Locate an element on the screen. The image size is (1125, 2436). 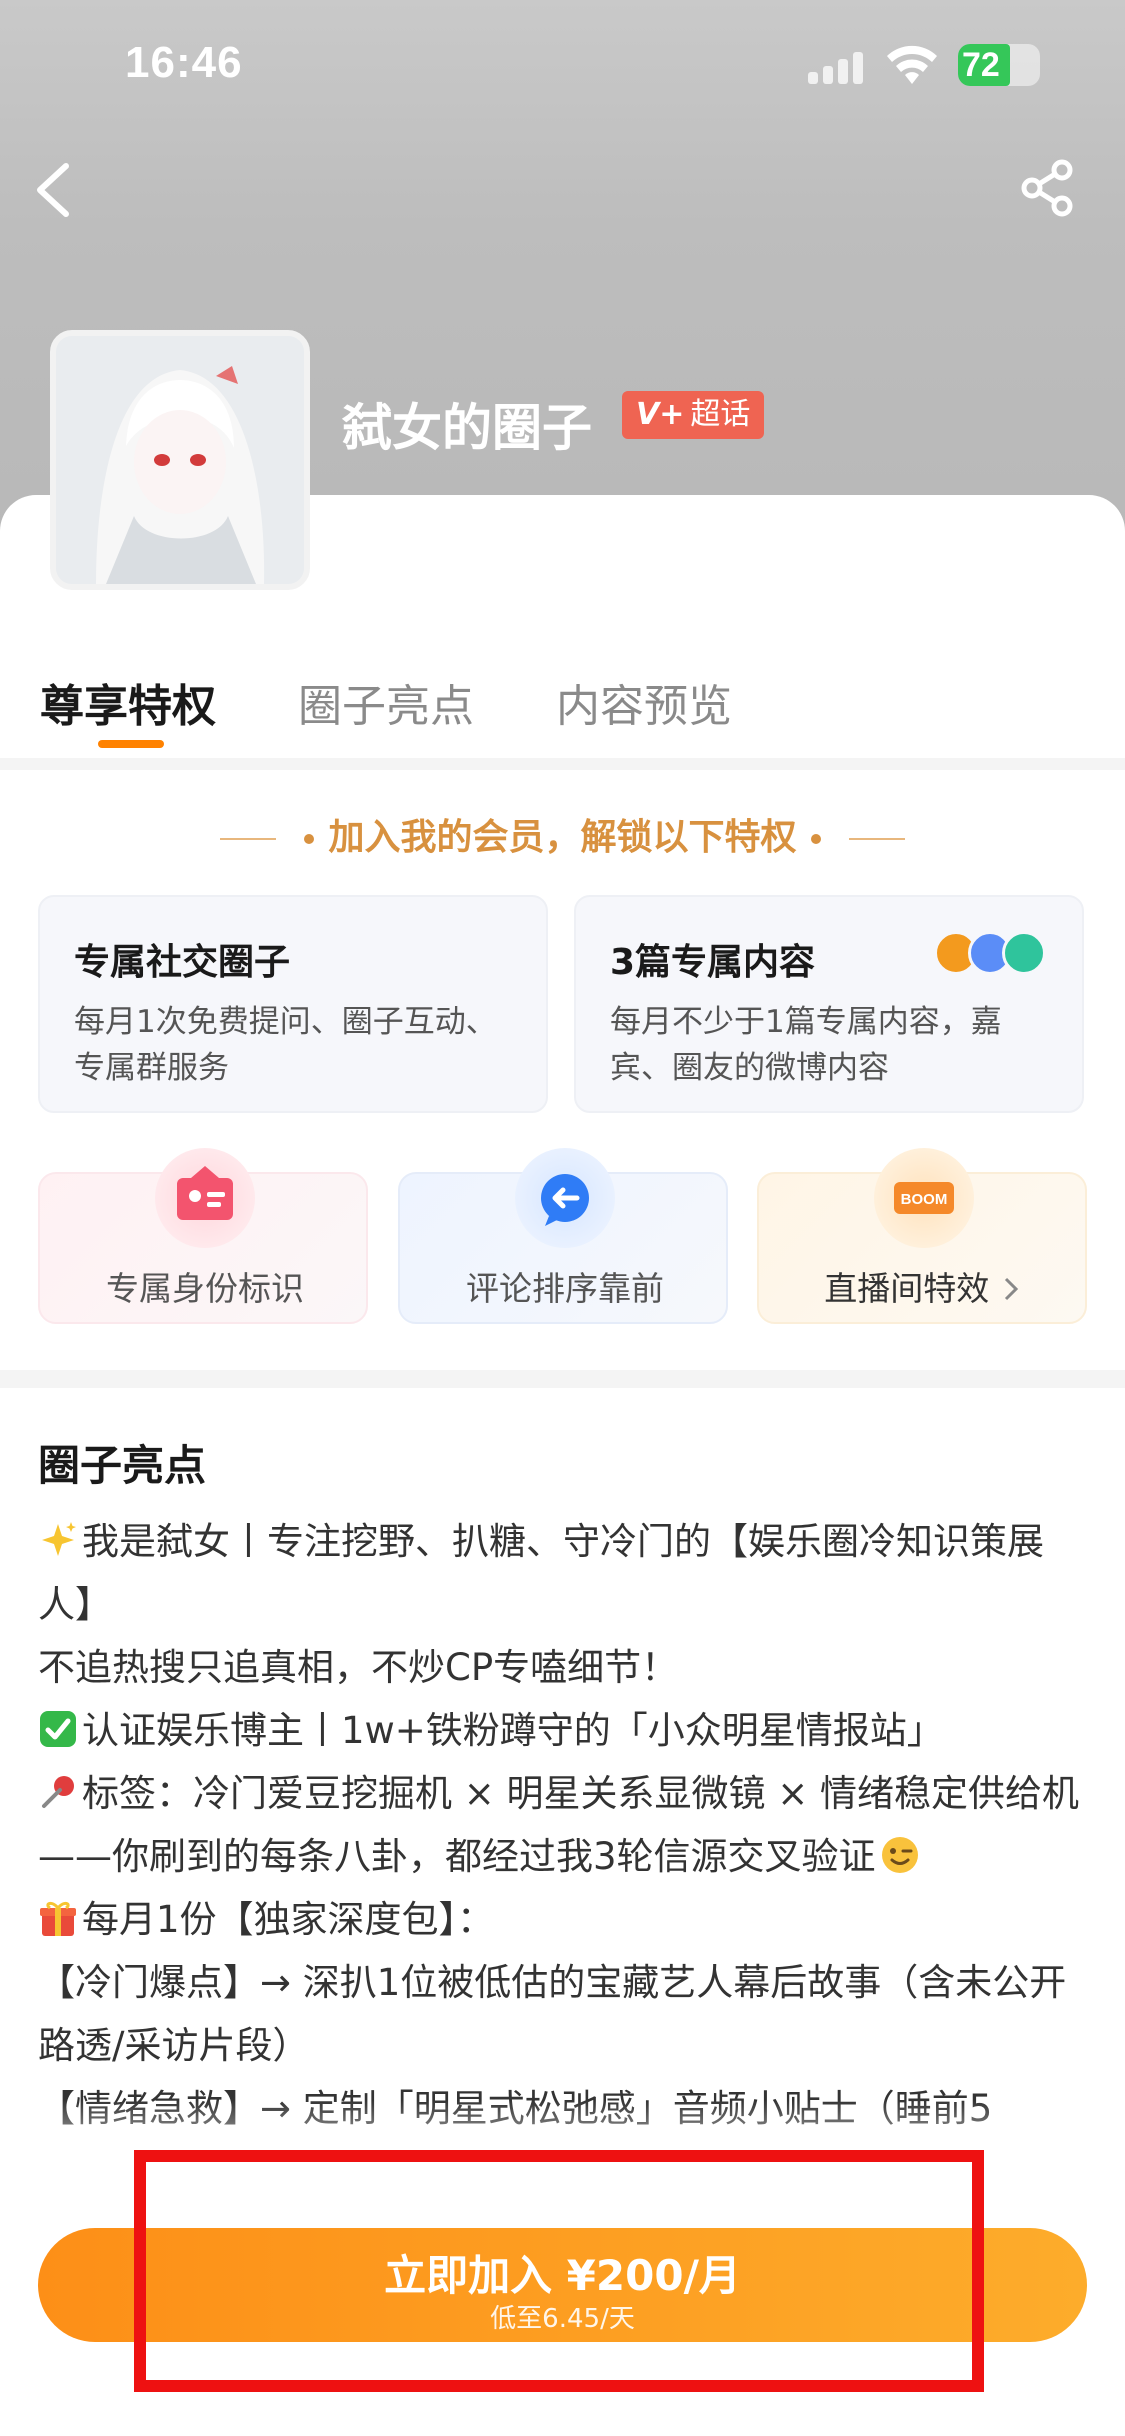
v-plus-icon: V+ is located at coordinates (660, 414).